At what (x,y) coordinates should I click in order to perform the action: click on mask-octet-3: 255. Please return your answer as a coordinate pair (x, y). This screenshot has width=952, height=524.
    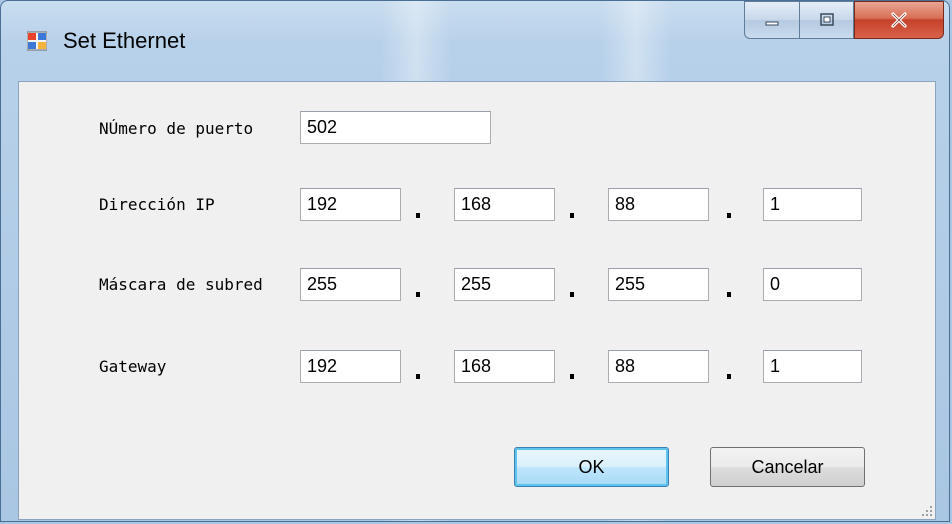
    Looking at the image, I should click on (658, 284).